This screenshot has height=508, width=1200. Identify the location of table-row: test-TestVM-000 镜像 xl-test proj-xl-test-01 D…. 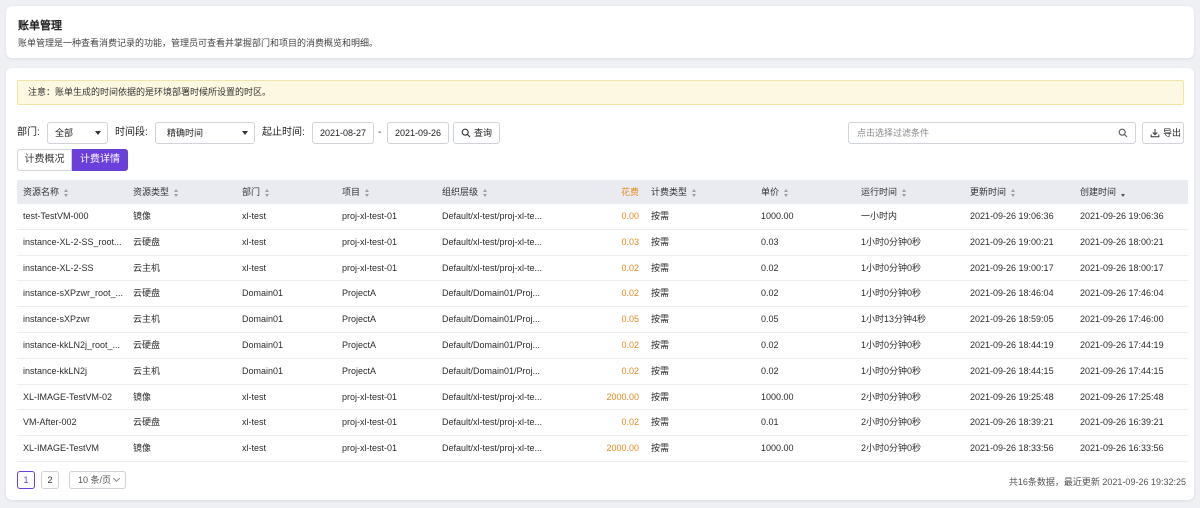
(602, 217).